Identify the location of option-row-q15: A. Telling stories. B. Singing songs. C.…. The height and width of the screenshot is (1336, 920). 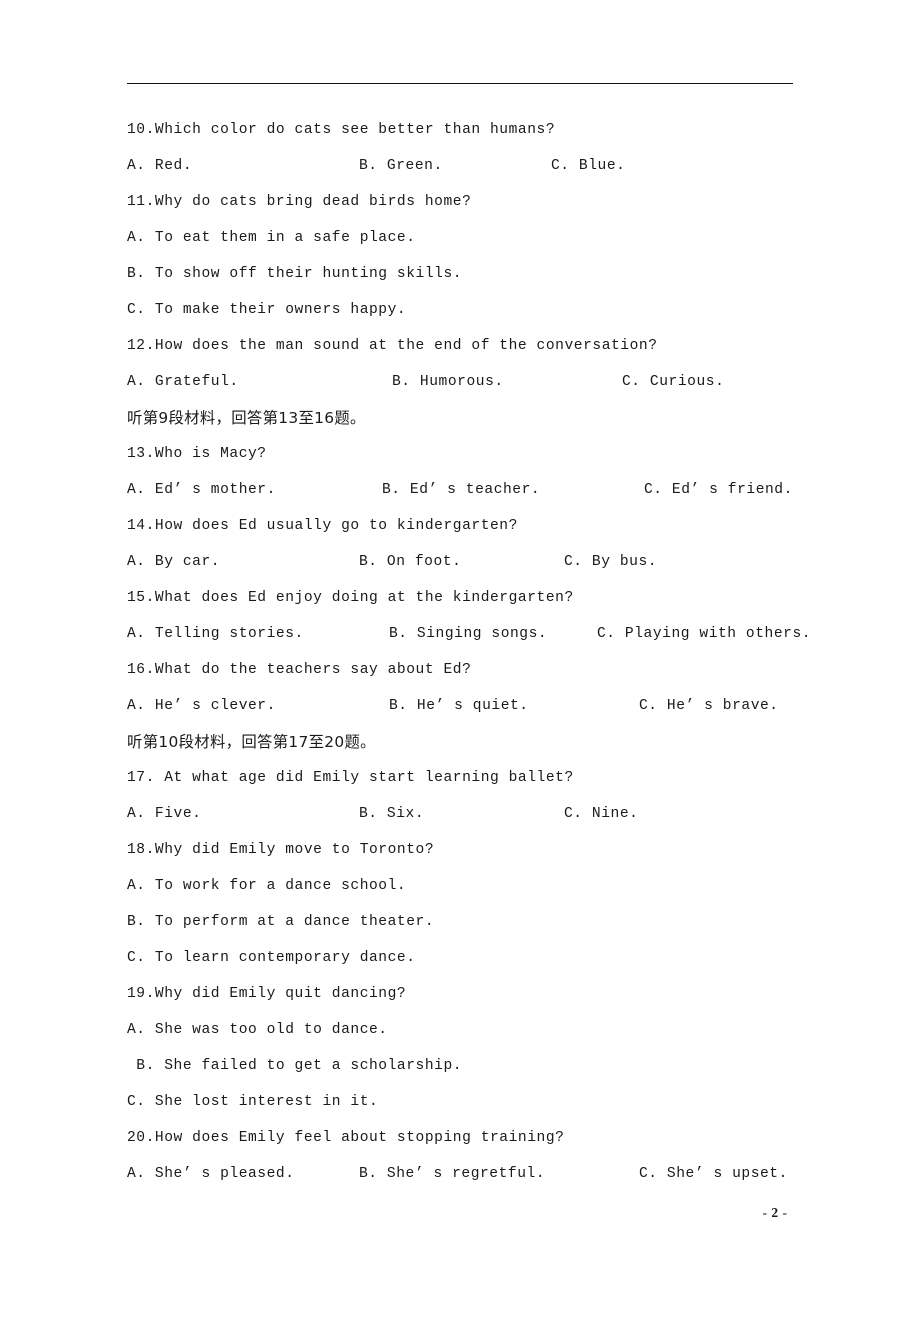
(469, 634).